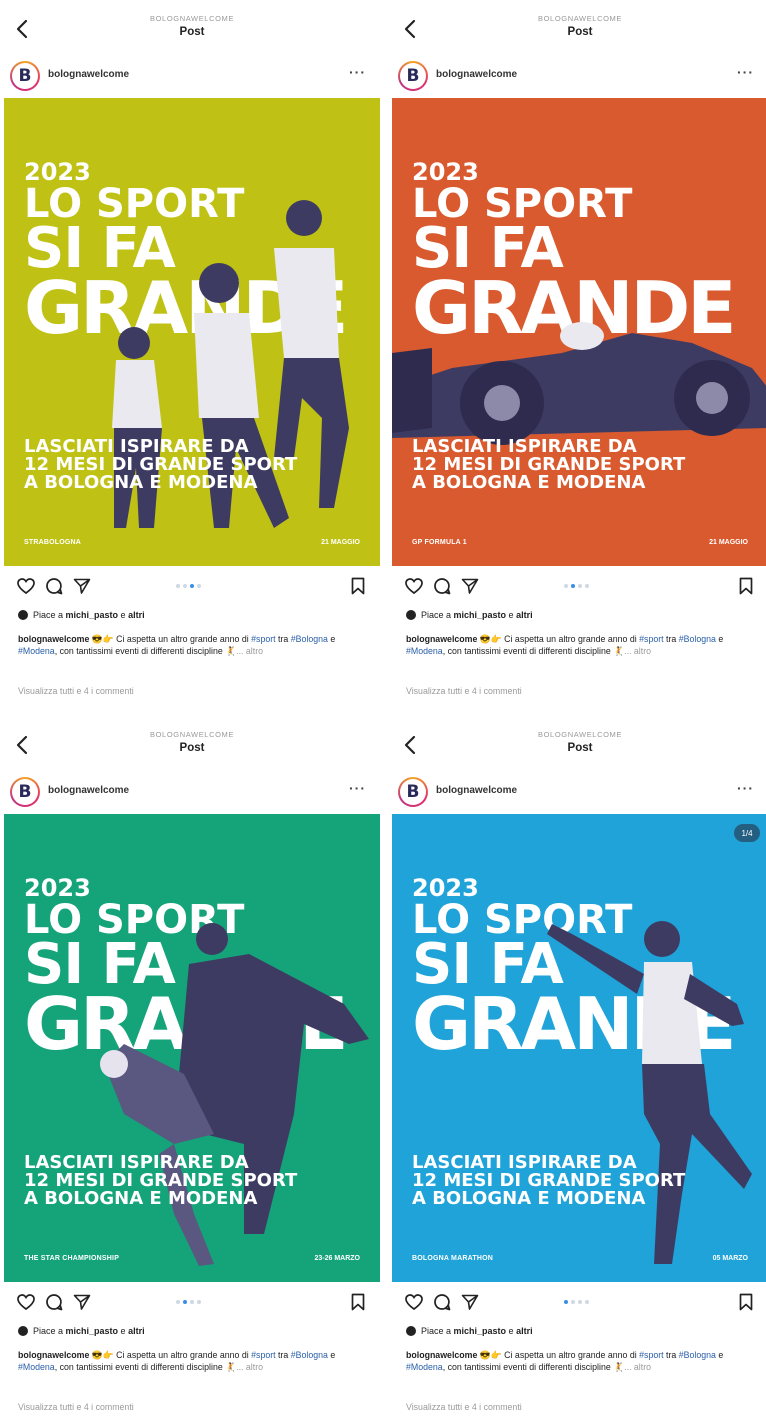 This screenshot has width=766, height=1425. I want to click on dancers-photo, so click(234, 1094).